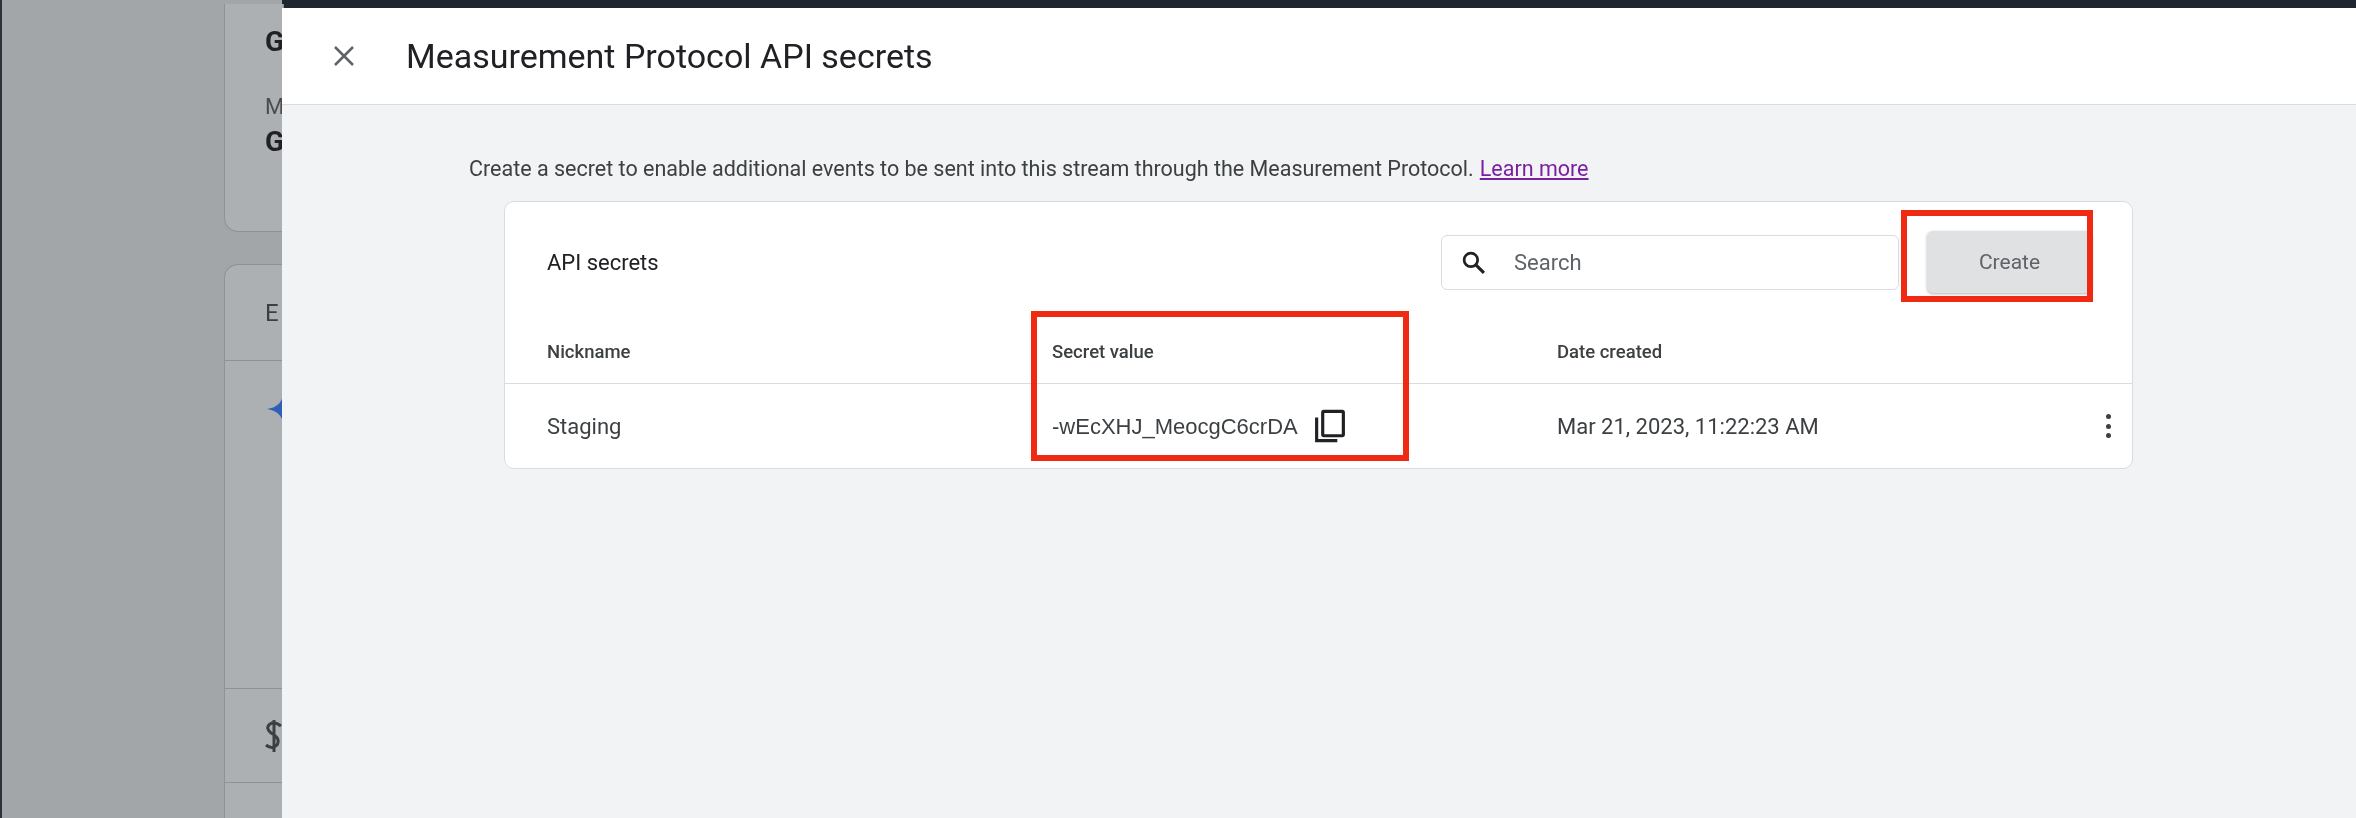 The image size is (2356, 818). Describe the element at coordinates (1473, 262) in the screenshot. I see `search-icon` at that location.